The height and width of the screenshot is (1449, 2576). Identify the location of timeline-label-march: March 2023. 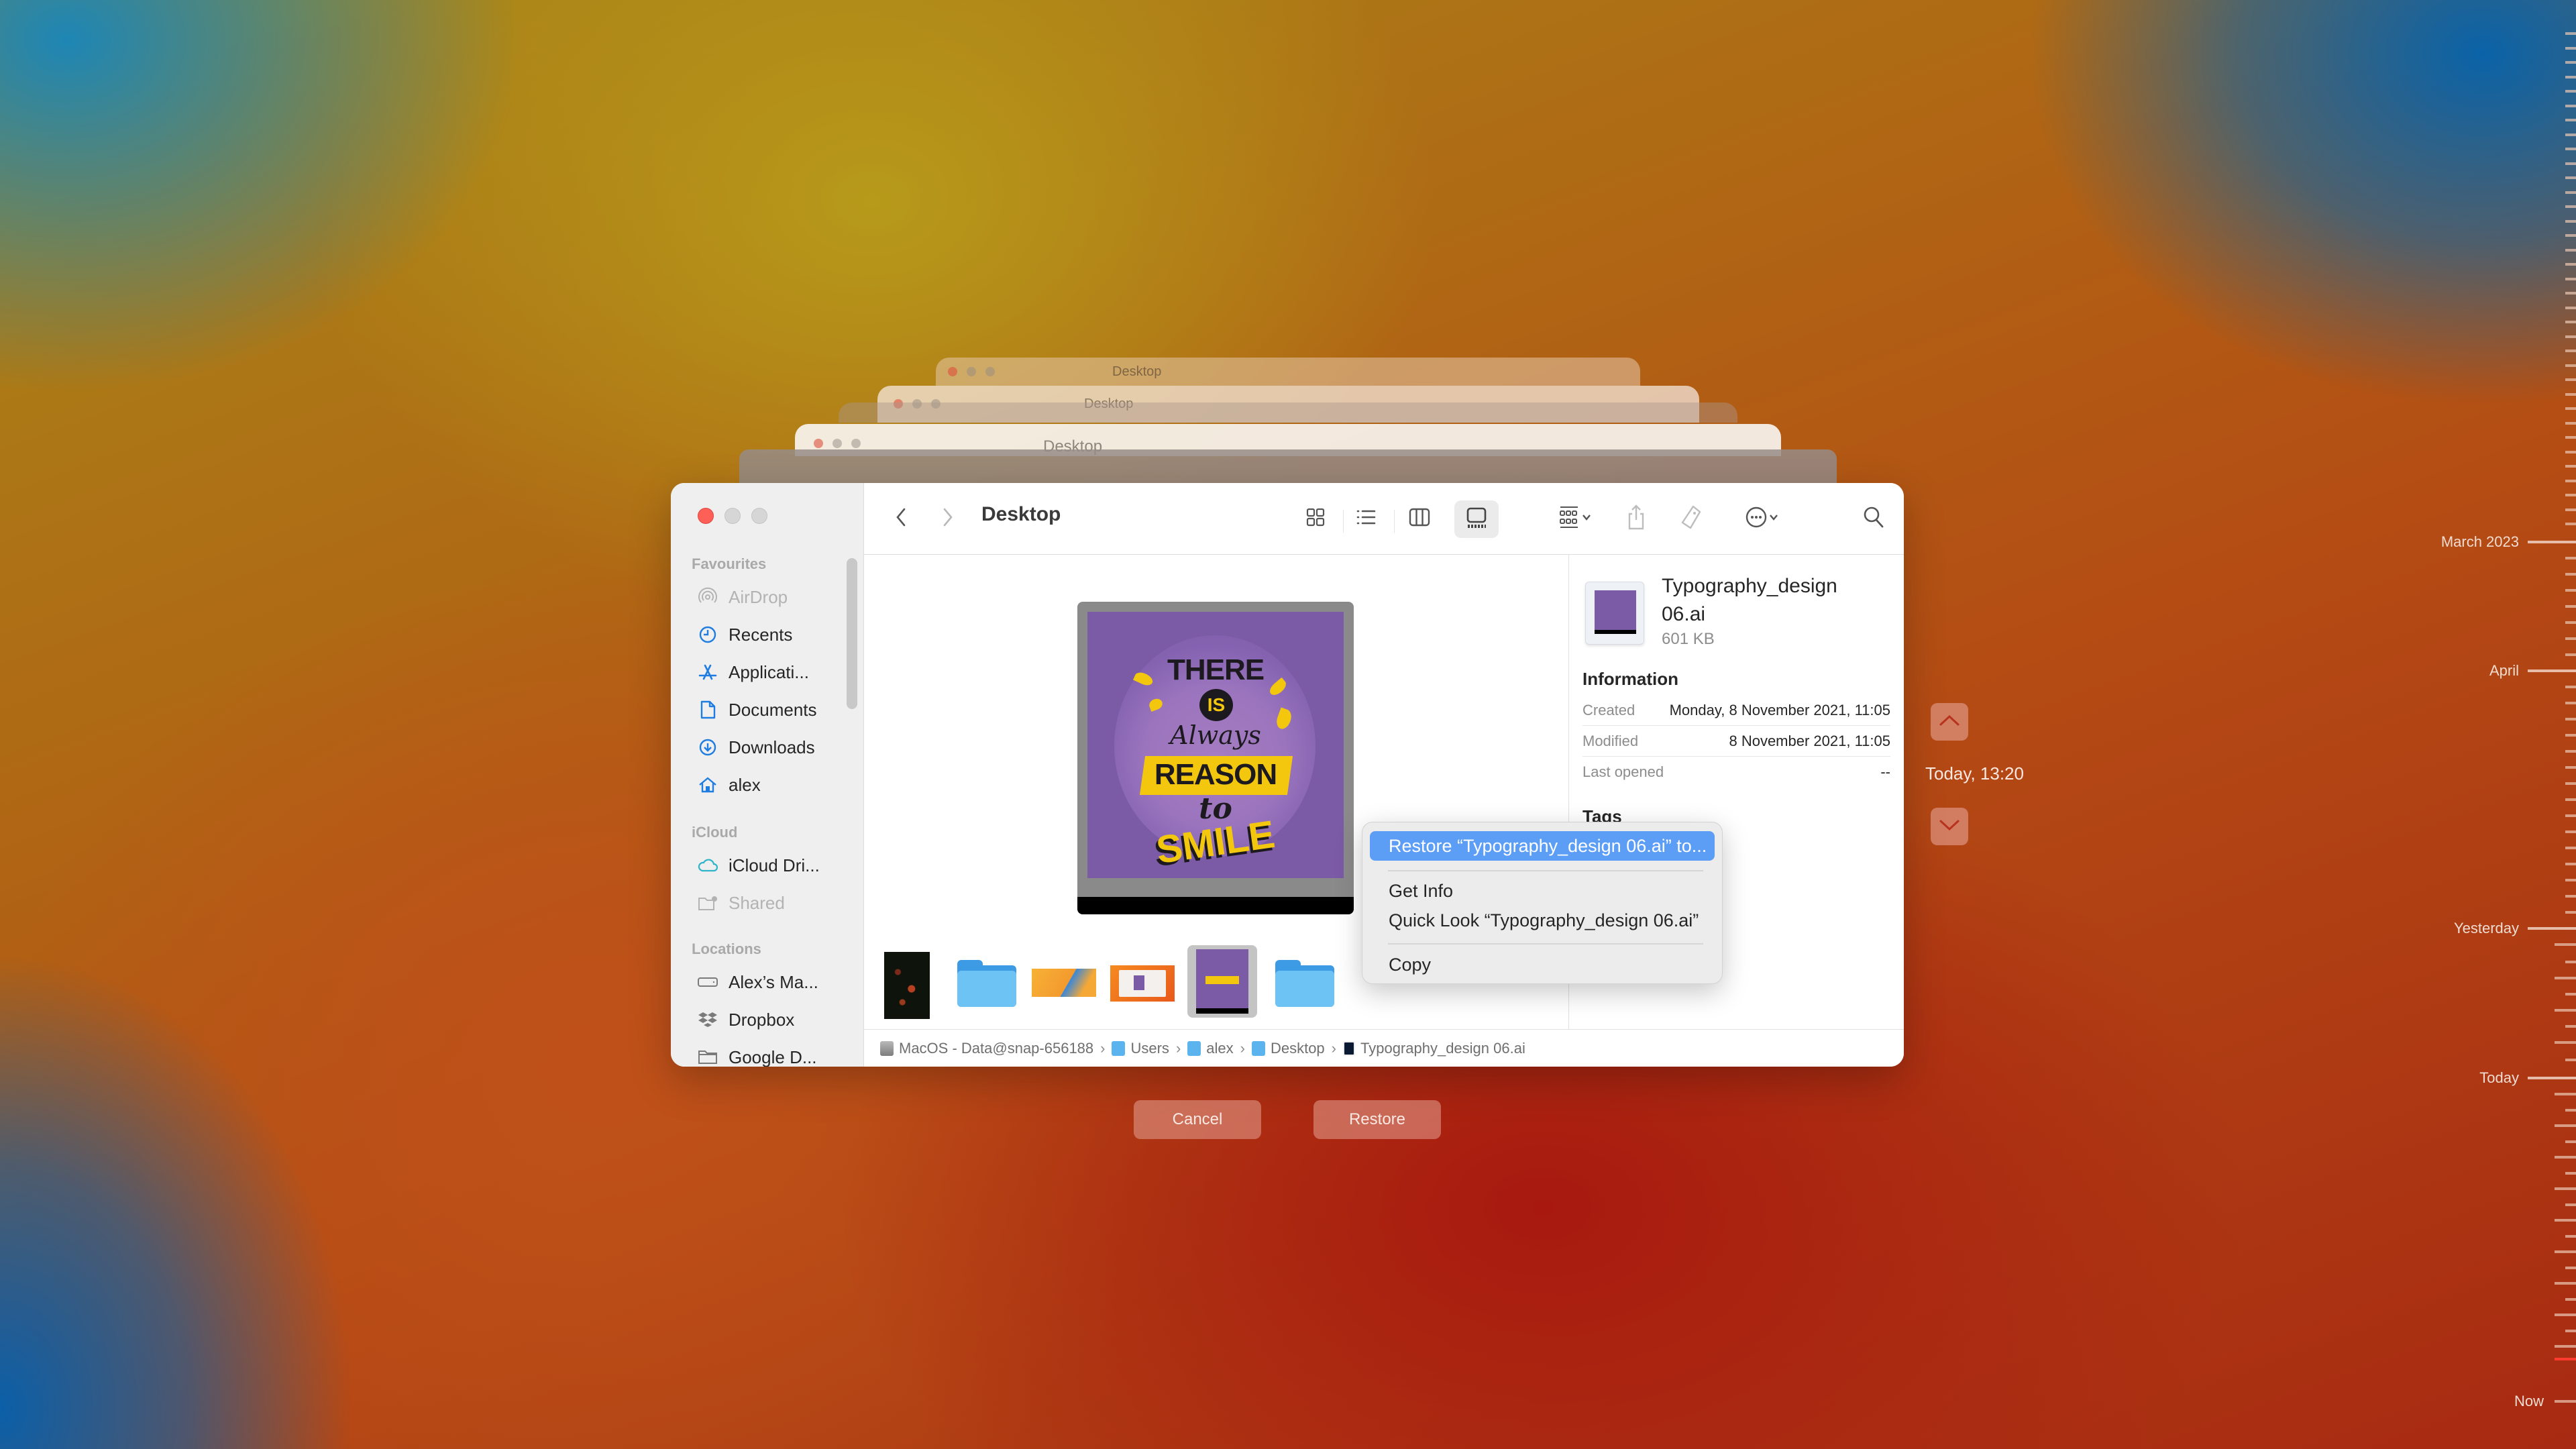
(2480, 542).